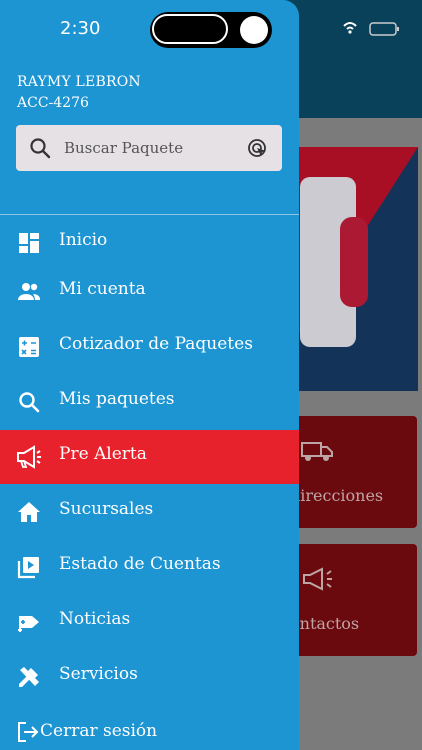 The height and width of the screenshot is (750, 422). I want to click on home-icon, so click(29, 512).